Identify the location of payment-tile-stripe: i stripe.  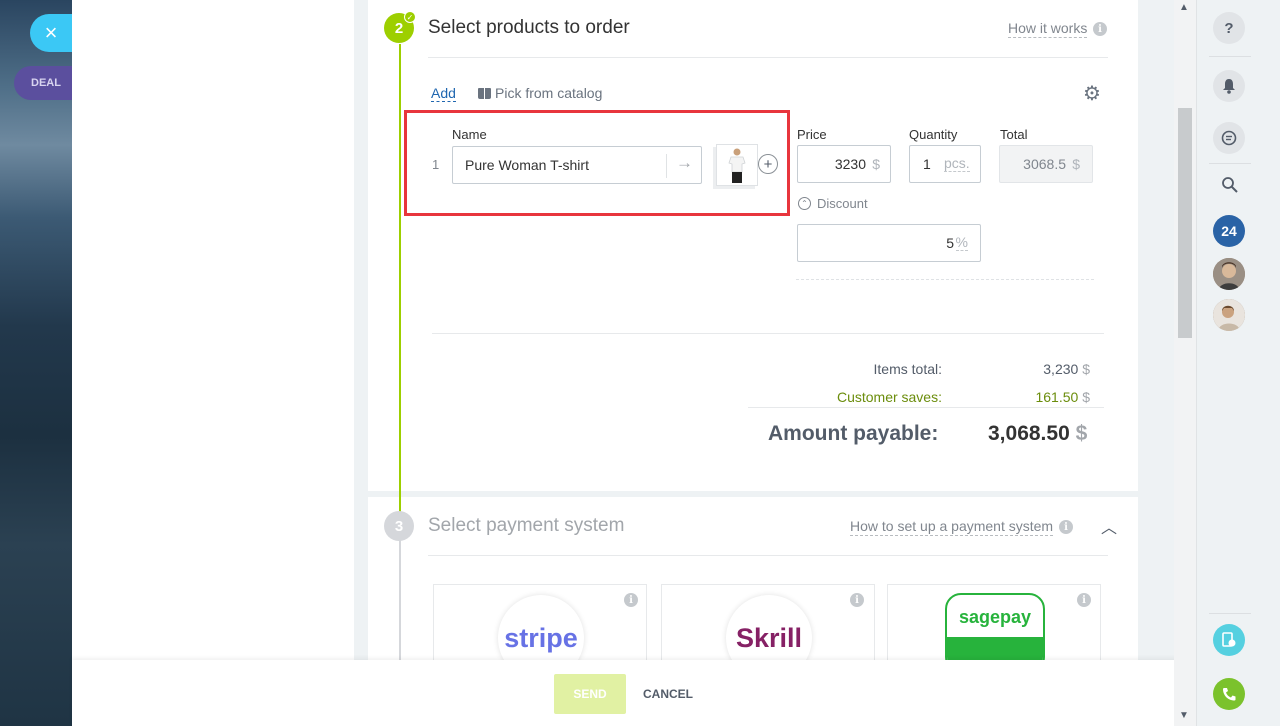
(540, 624).